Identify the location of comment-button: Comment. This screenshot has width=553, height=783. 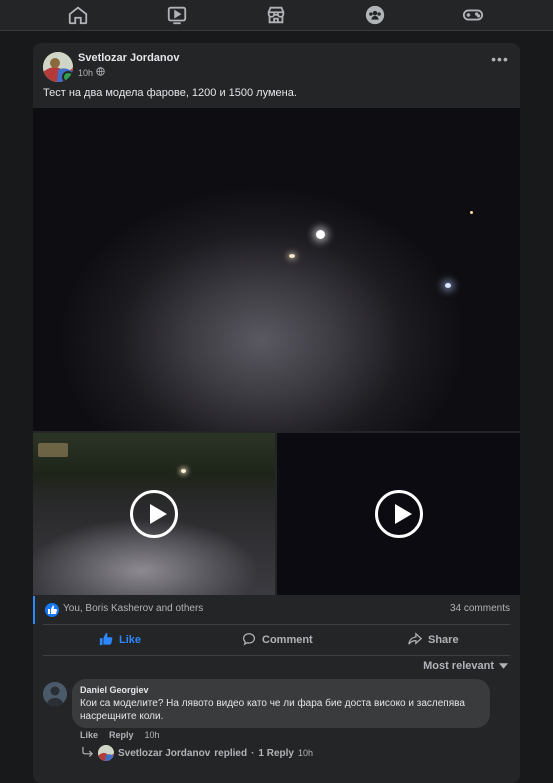
(277, 640).